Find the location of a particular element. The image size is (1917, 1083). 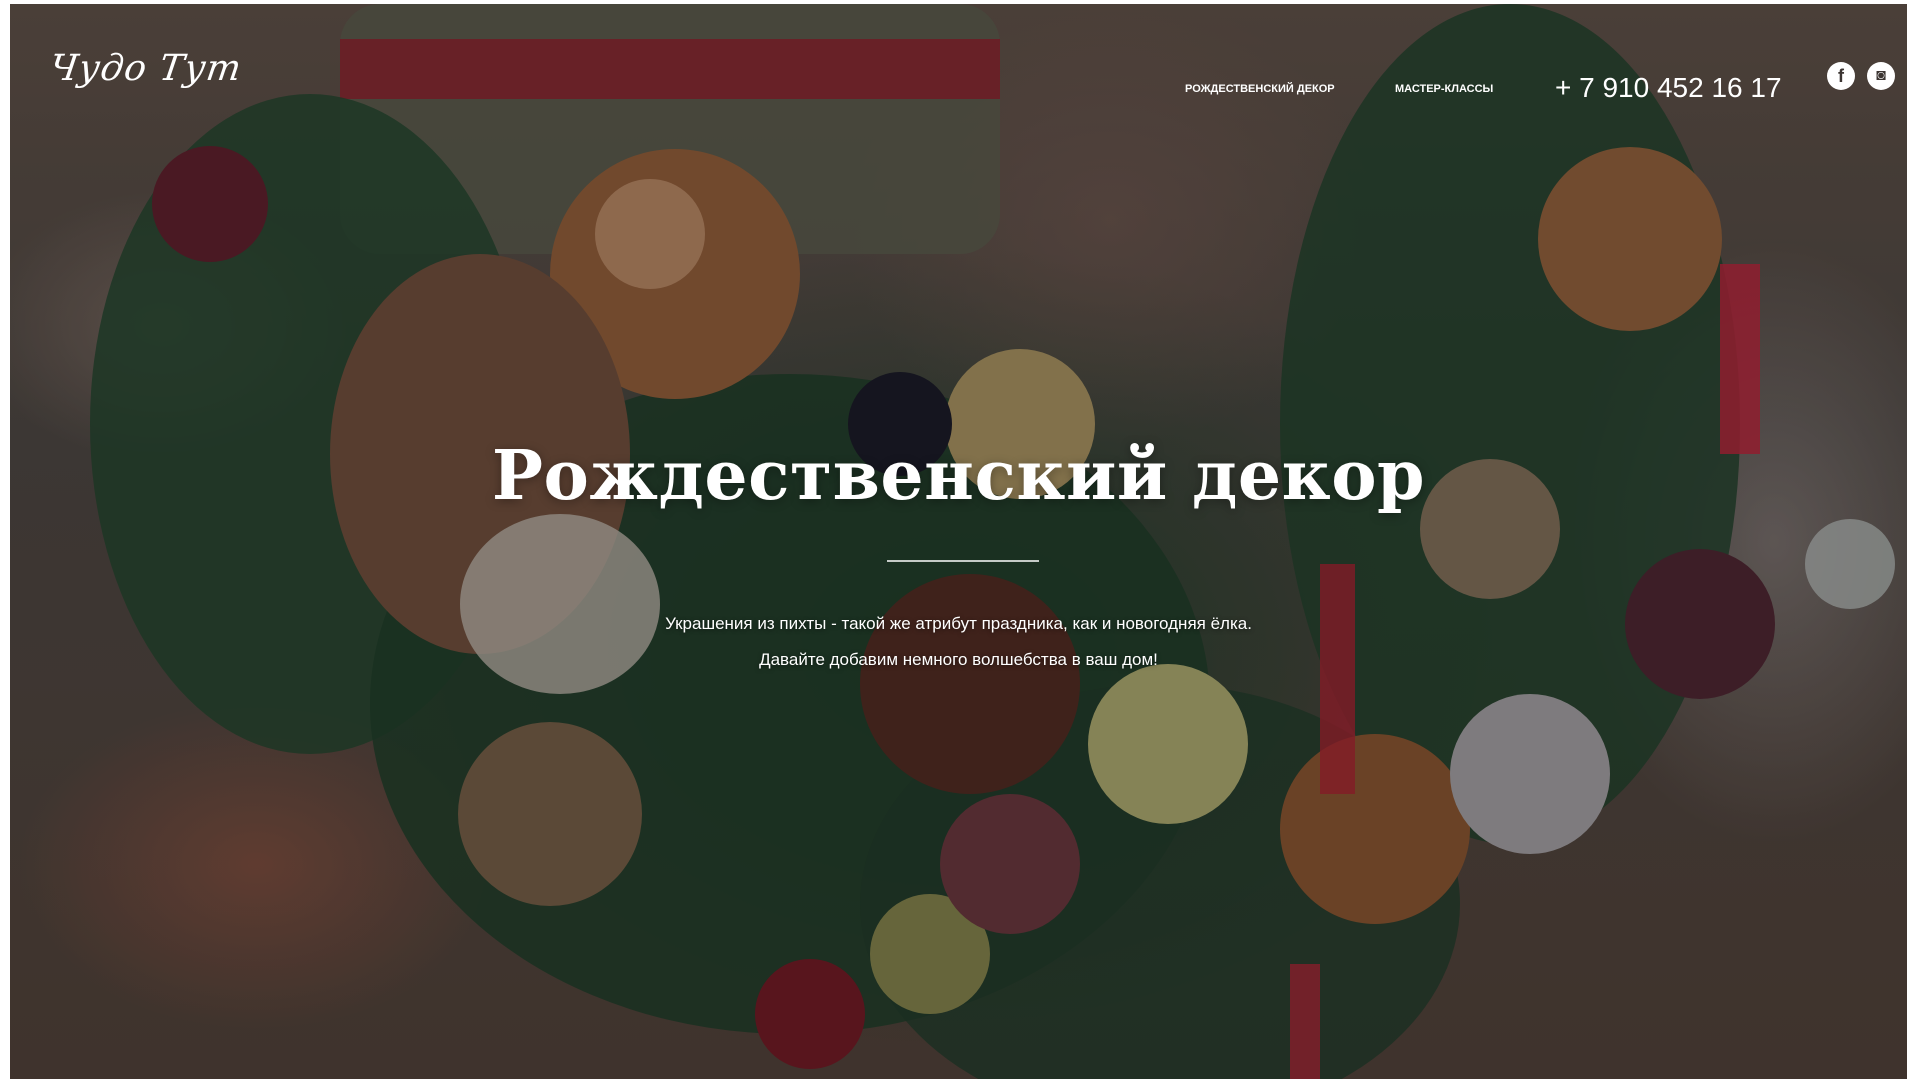

instagram-button: ◙ is located at coordinates (1881, 76).